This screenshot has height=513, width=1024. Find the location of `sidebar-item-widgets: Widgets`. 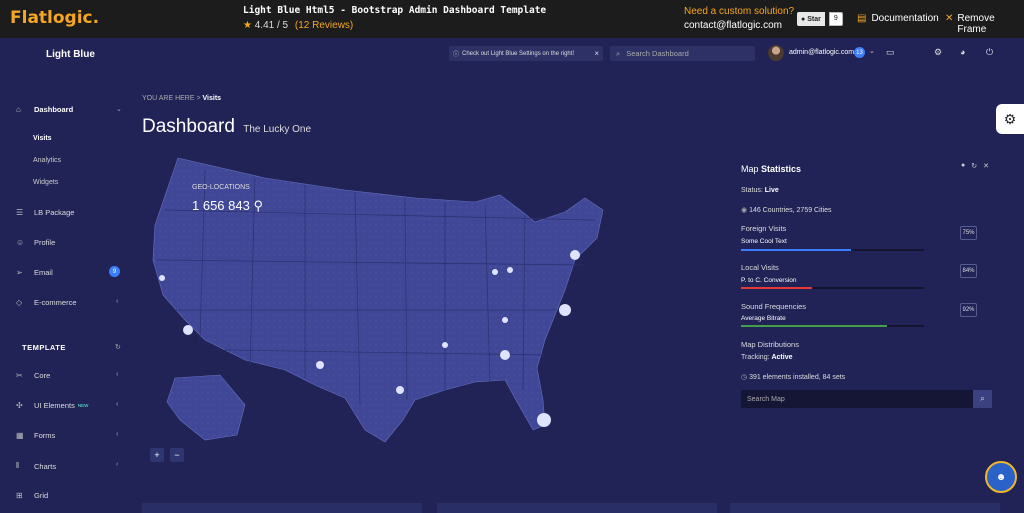

sidebar-item-widgets: Widgets is located at coordinates (45, 182).